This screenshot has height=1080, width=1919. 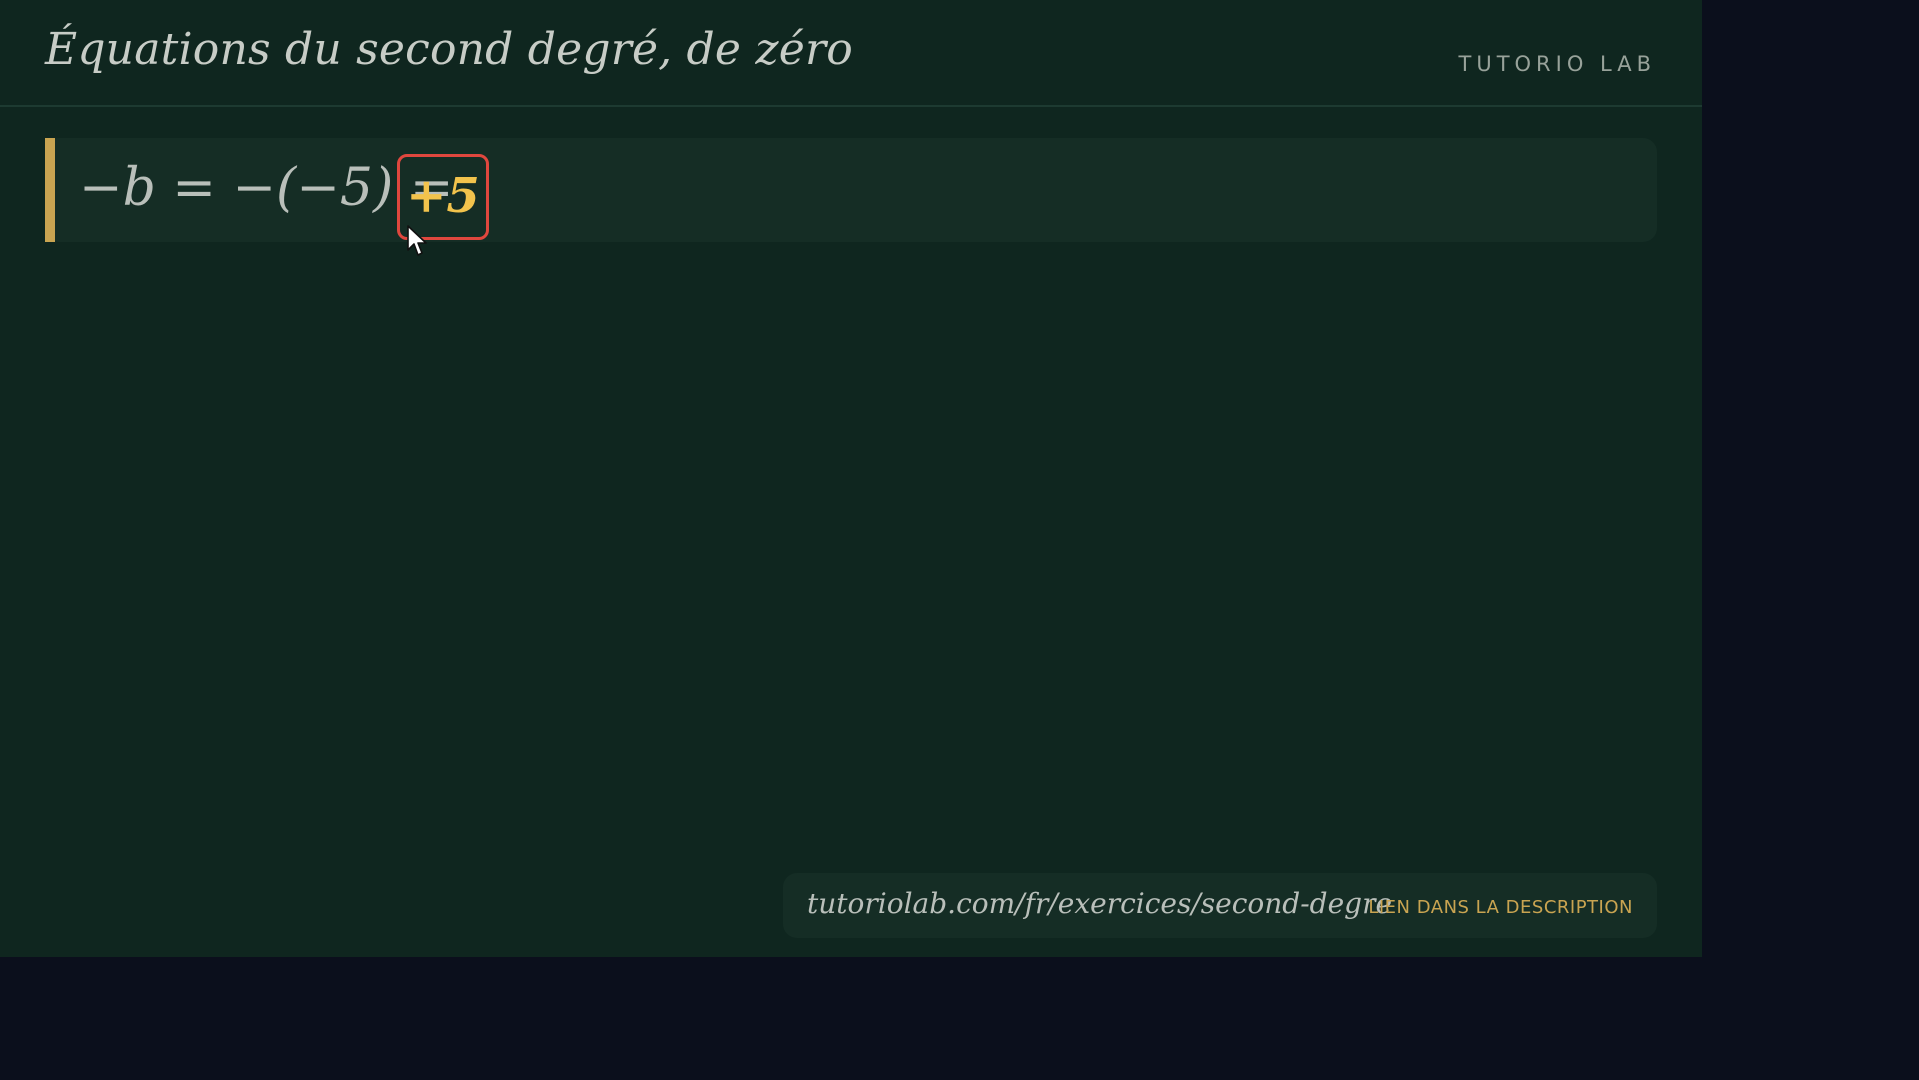 I want to click on mouse-pointer-icon, so click(x=417, y=240).